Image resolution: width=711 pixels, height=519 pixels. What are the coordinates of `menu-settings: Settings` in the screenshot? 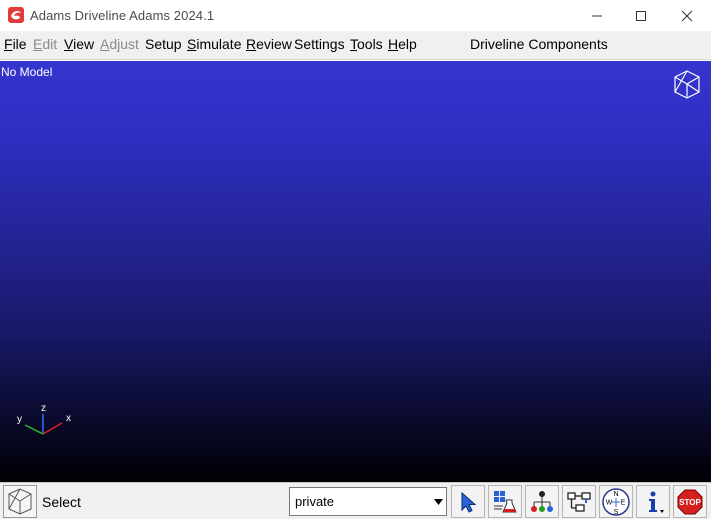 It's located at (319, 44).